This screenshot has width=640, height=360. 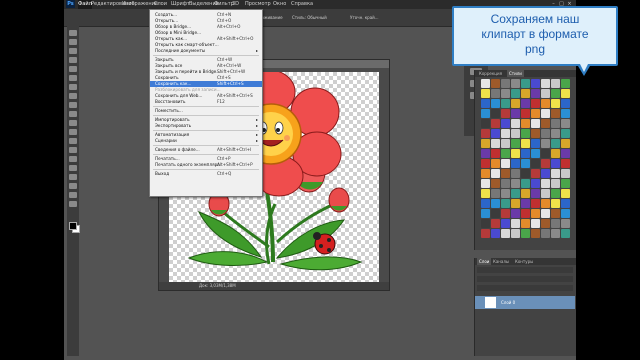 What do you see at coordinates (73, 33) in the screenshot?
I see `move-tool-icon` at bounding box center [73, 33].